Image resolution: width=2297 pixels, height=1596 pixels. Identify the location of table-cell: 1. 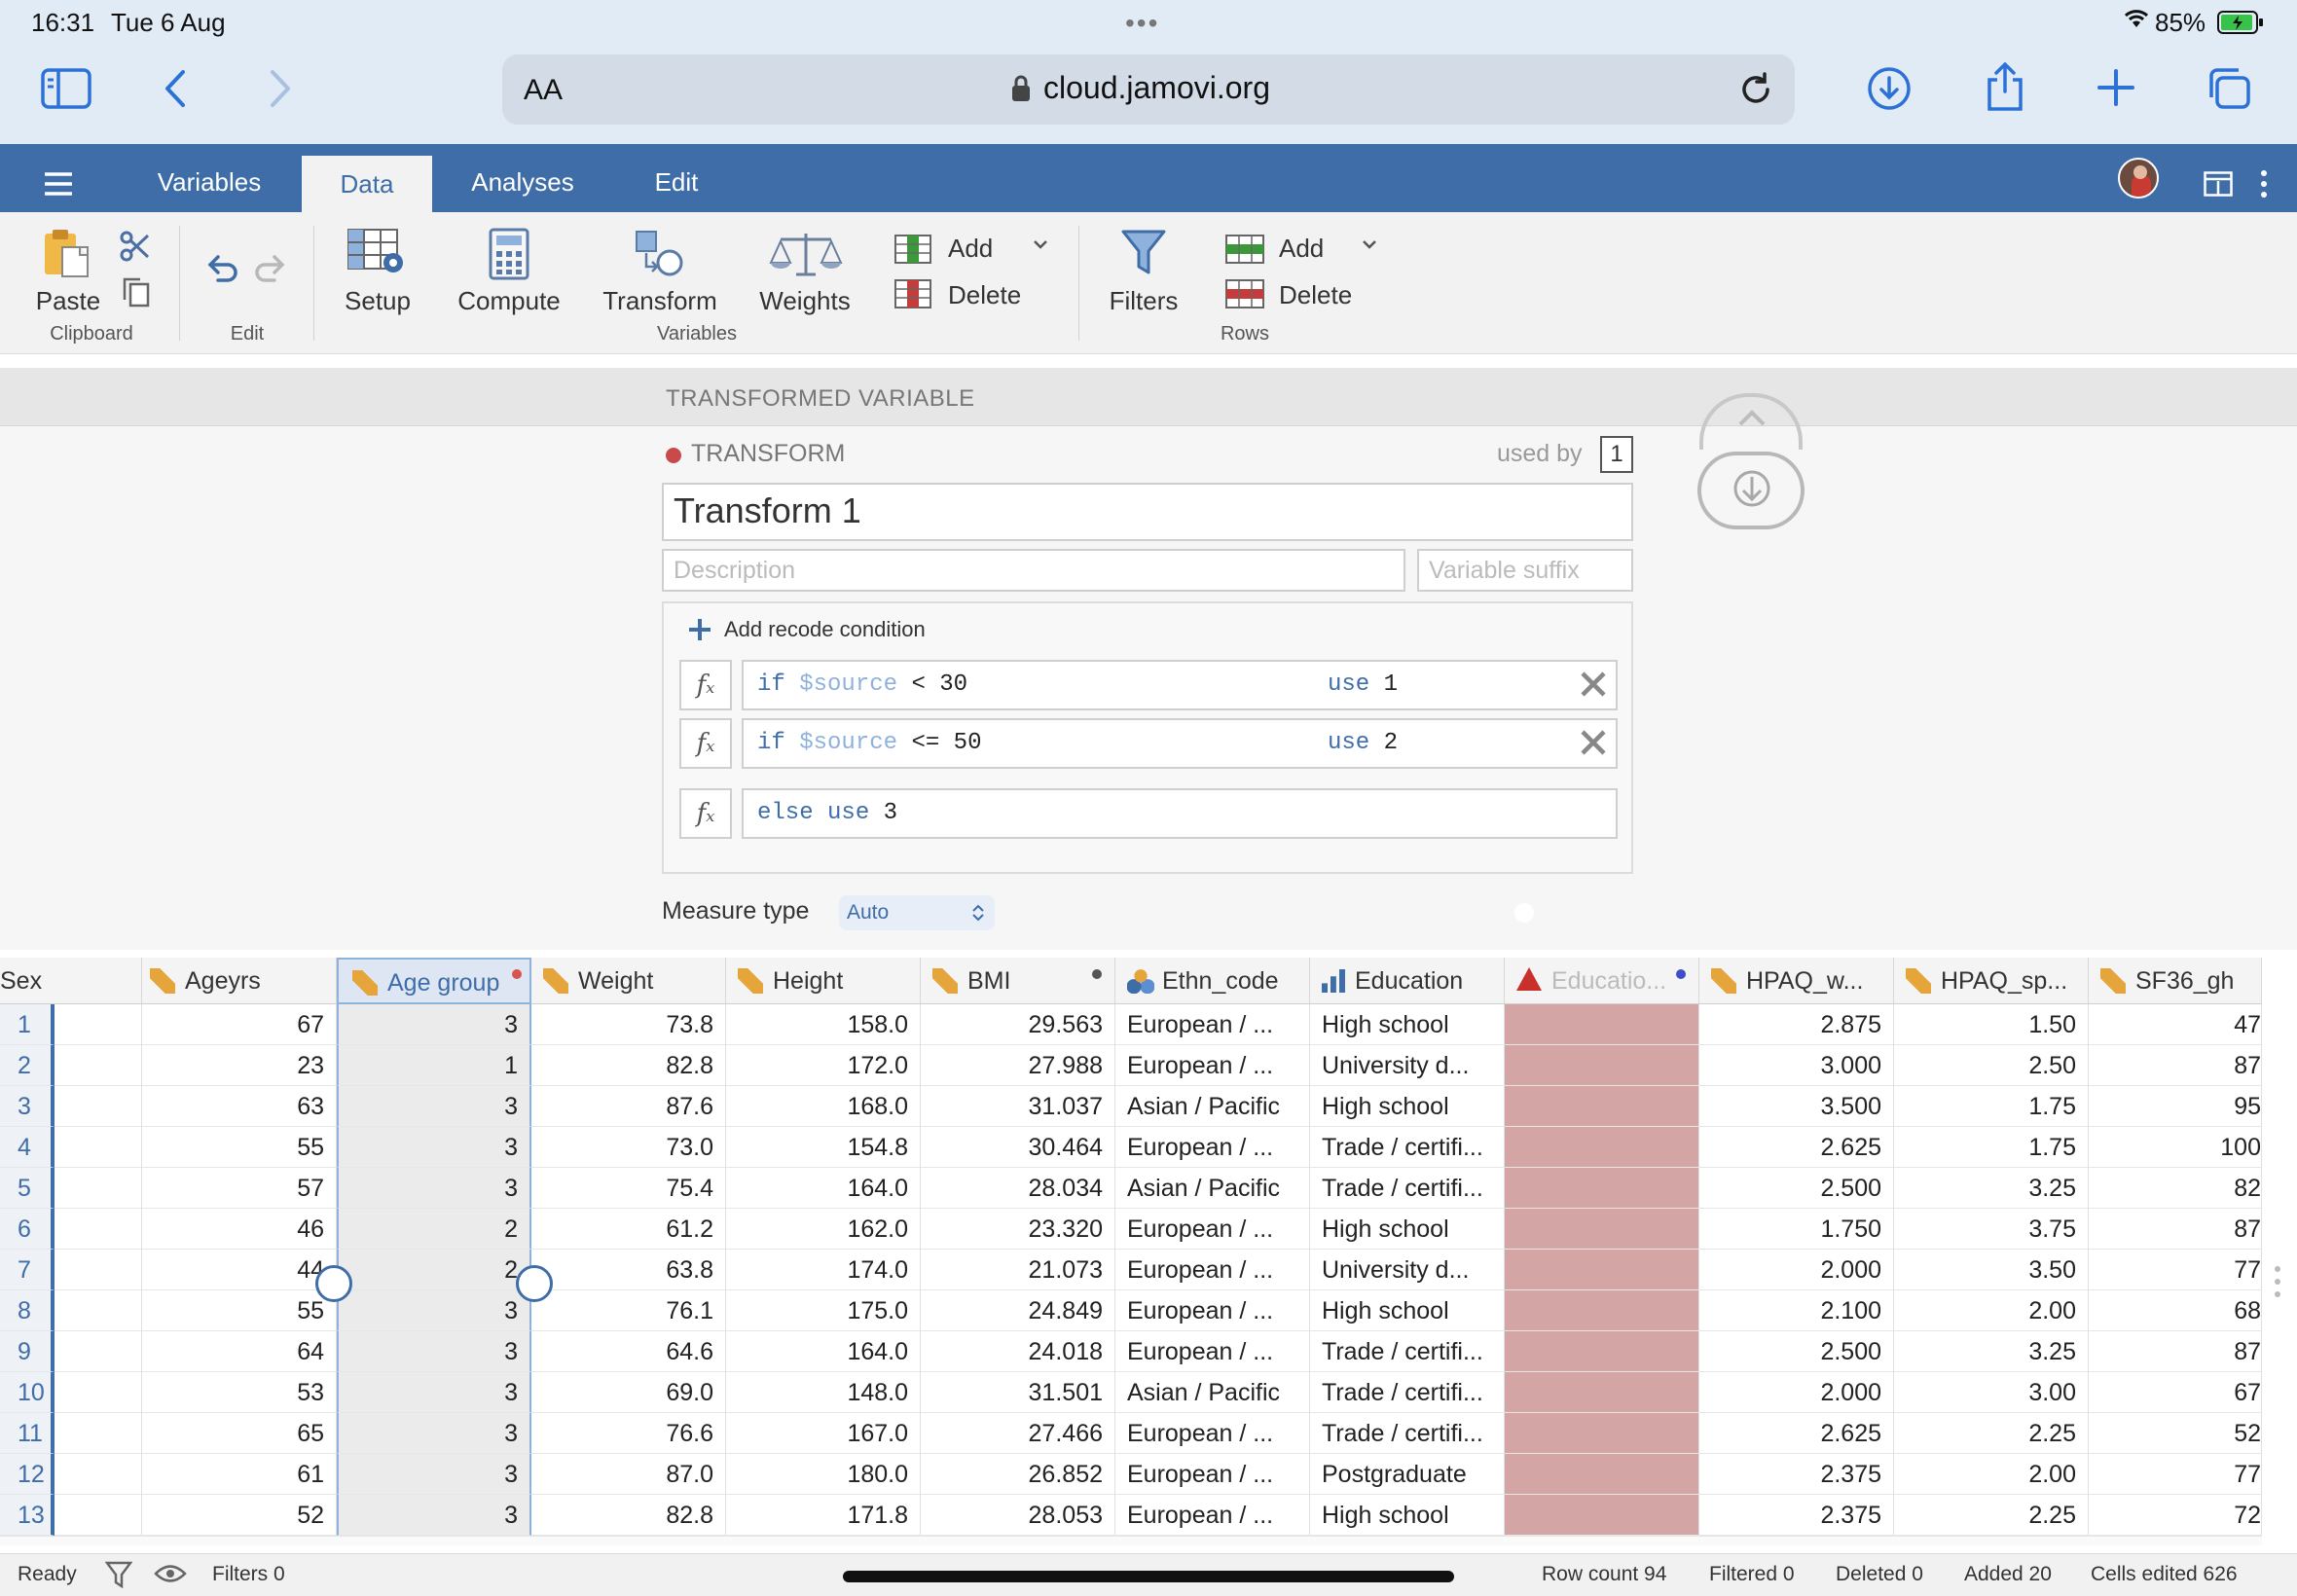
(434, 1065).